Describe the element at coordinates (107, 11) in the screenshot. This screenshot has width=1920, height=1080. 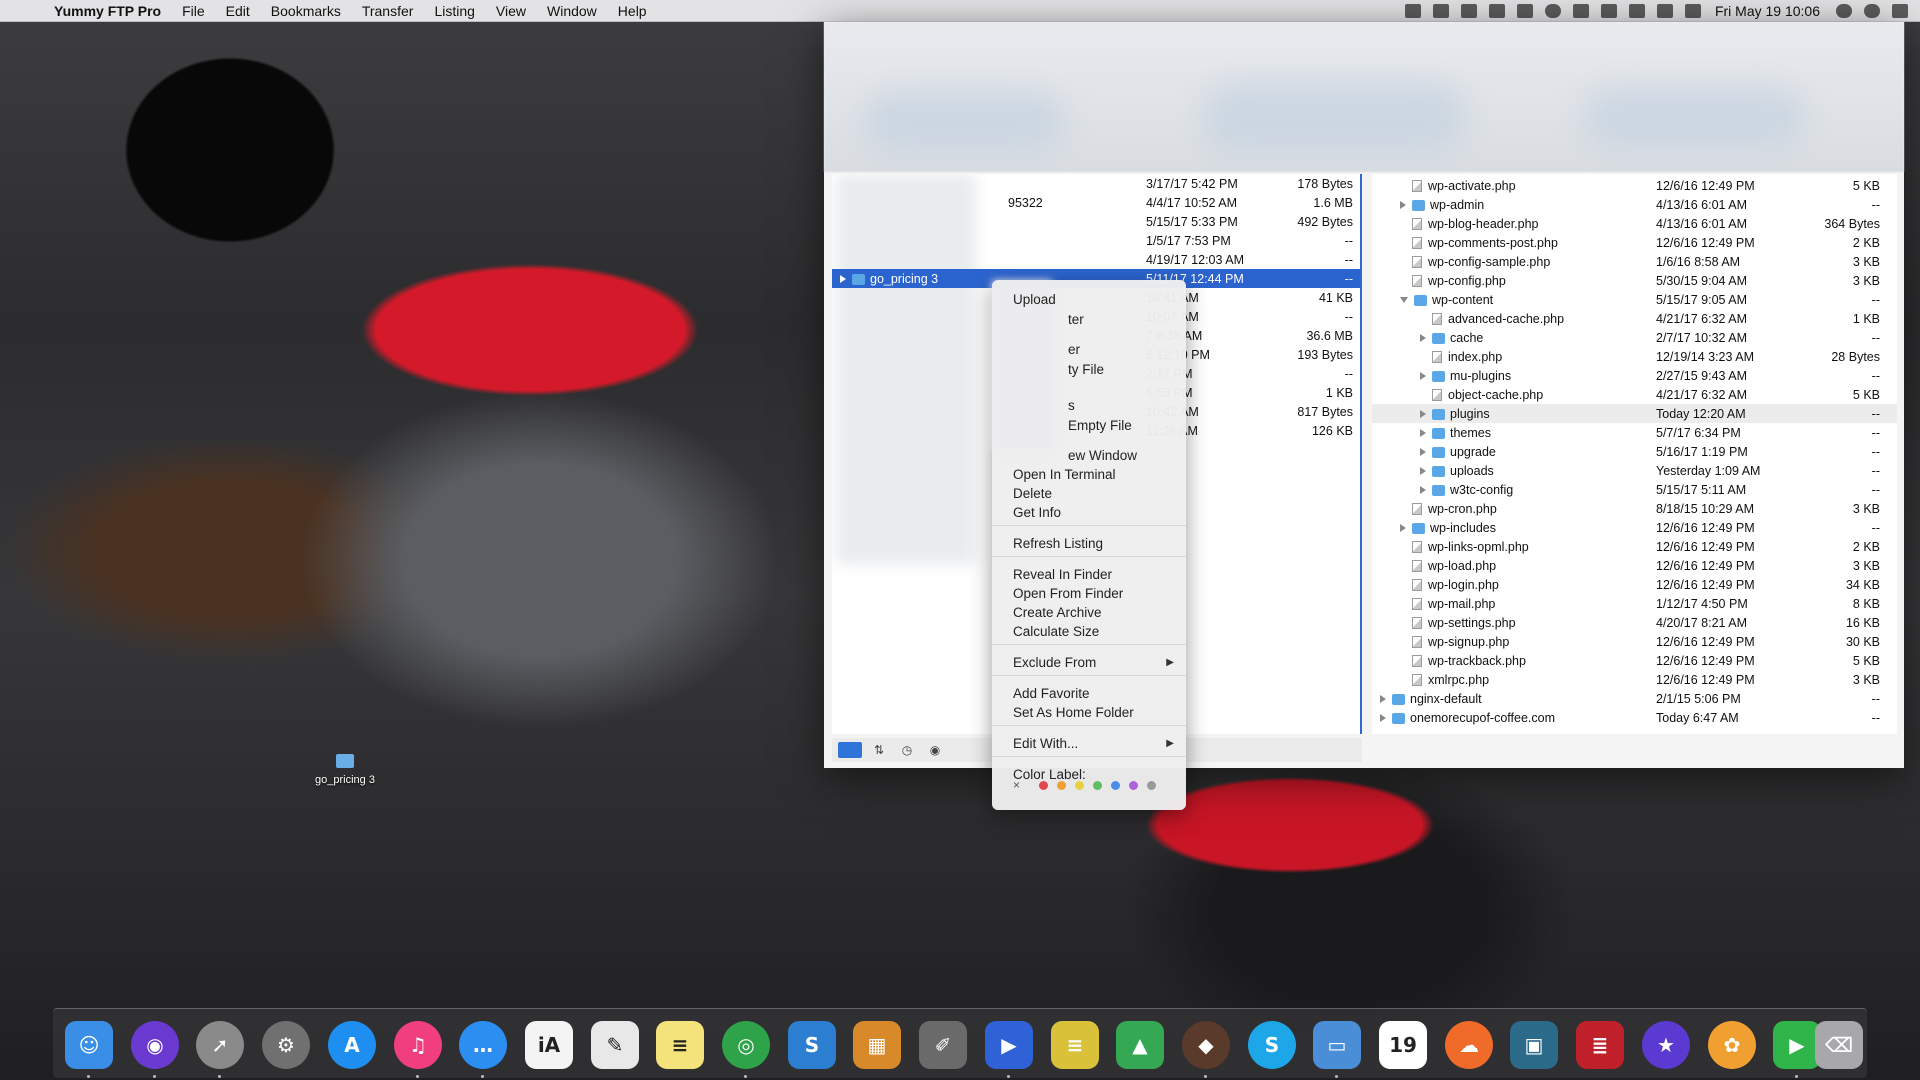
I see `menu-app-name: Yummy FTP Pro` at that location.